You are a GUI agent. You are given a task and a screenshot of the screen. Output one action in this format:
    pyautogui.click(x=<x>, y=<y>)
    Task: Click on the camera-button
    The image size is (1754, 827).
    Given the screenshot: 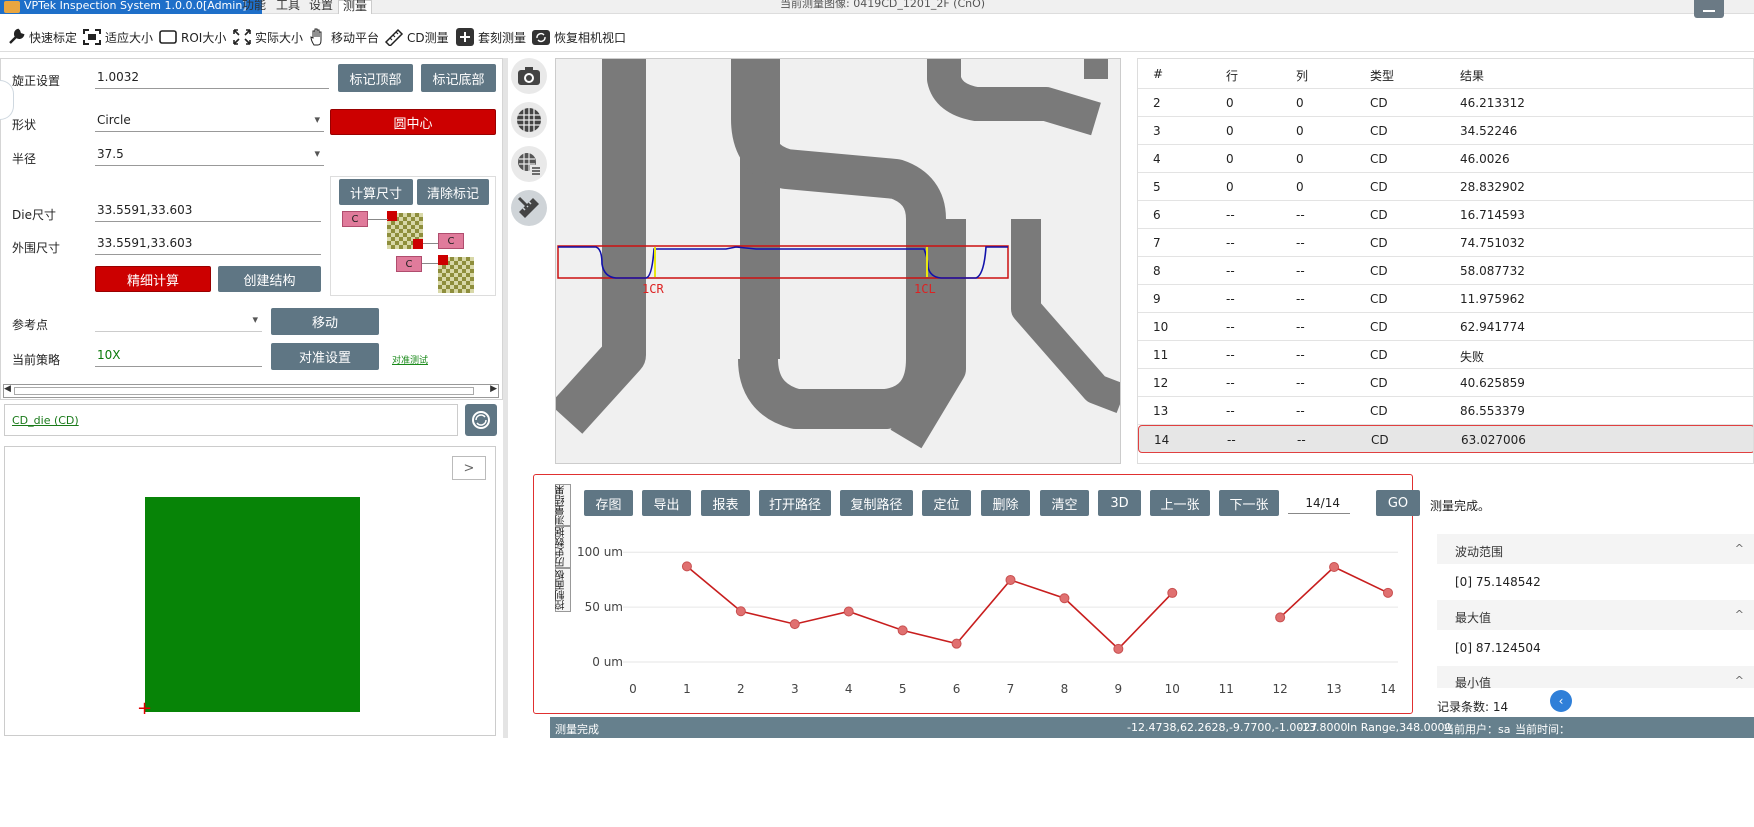 What is the action you would take?
    pyautogui.click(x=529, y=76)
    